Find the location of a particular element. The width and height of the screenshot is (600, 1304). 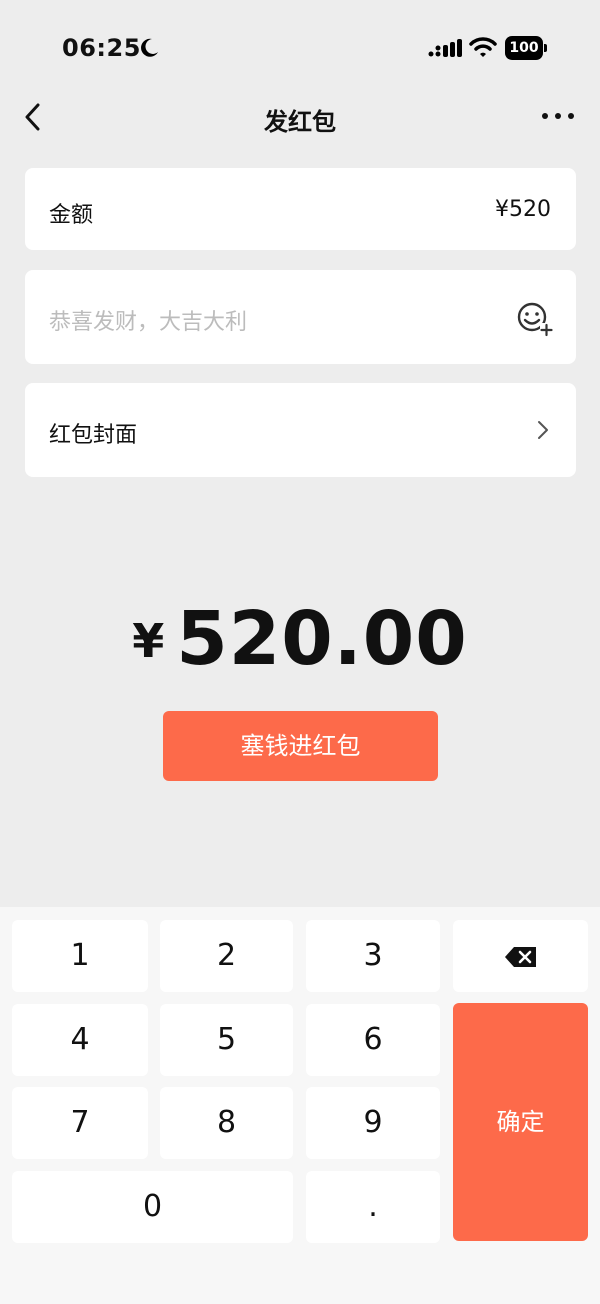

amount-label: 金额 is located at coordinates (71, 215).